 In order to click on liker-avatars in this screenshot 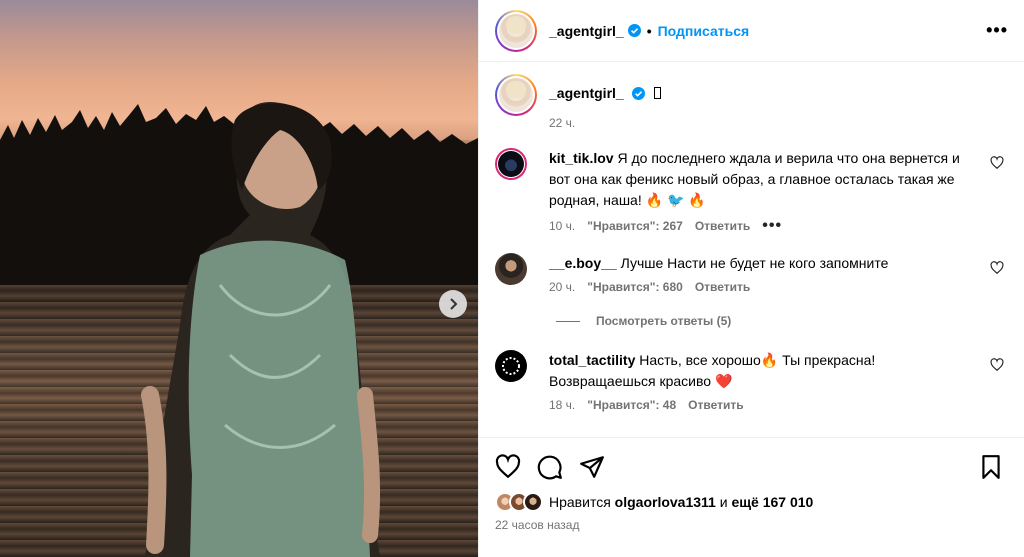, I will do `click(519, 502)`.